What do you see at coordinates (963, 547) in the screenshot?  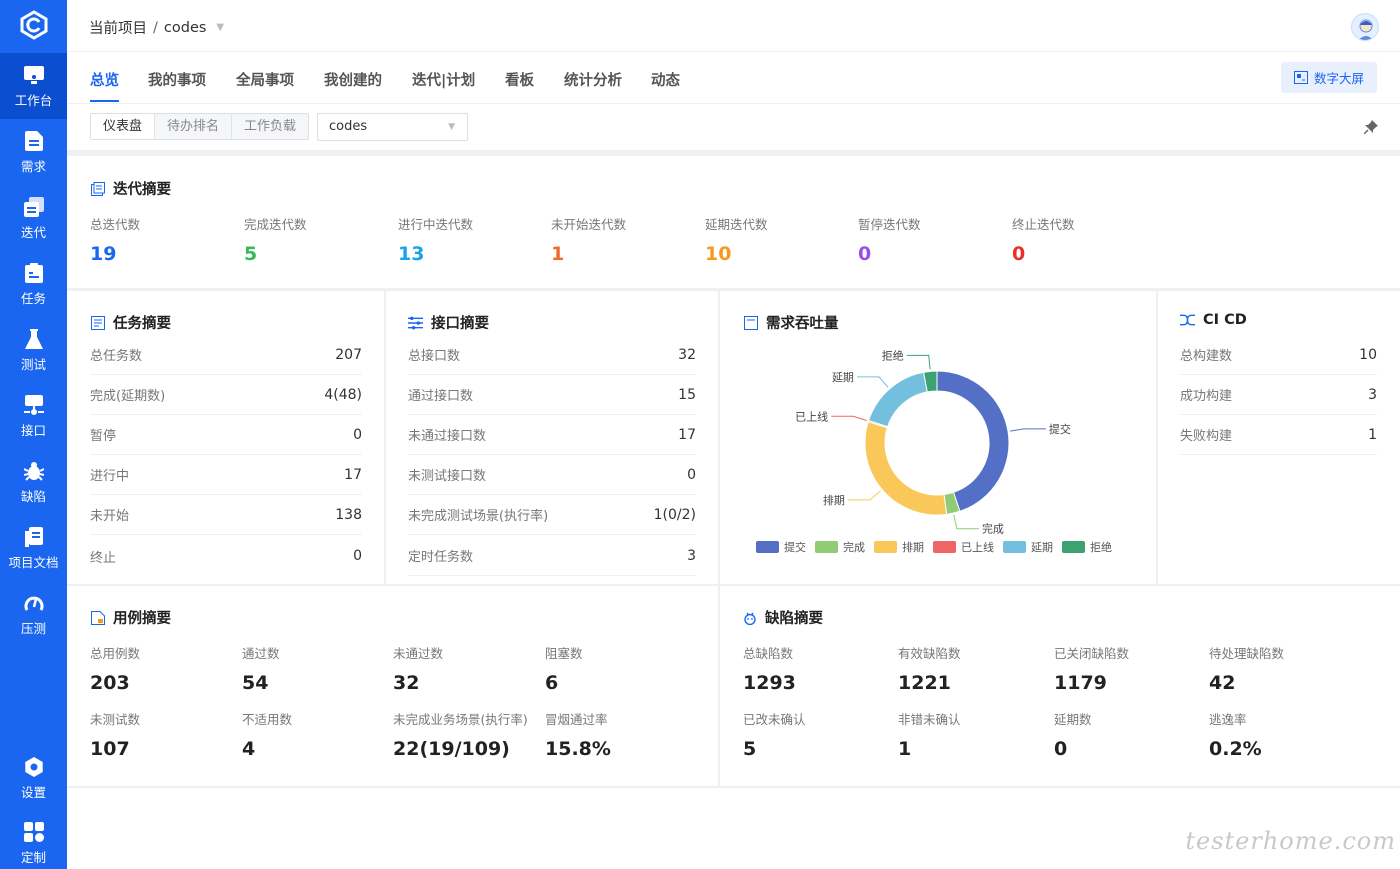 I see `legend-item: 已上线` at bounding box center [963, 547].